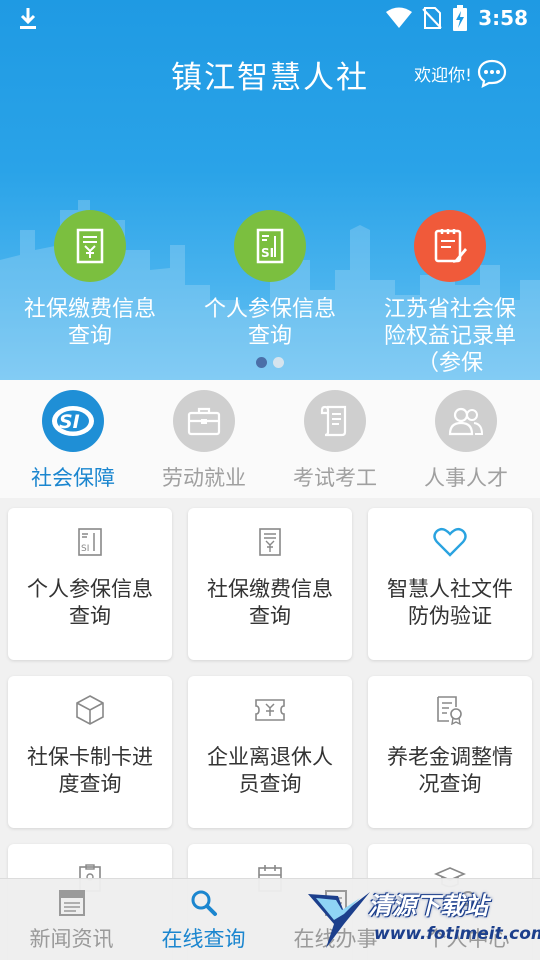 This screenshot has height=960, width=540. Describe the element at coordinates (449, 336) in the screenshot. I see `banner-label: 江苏省社会保险权益记录单（参保` at that location.